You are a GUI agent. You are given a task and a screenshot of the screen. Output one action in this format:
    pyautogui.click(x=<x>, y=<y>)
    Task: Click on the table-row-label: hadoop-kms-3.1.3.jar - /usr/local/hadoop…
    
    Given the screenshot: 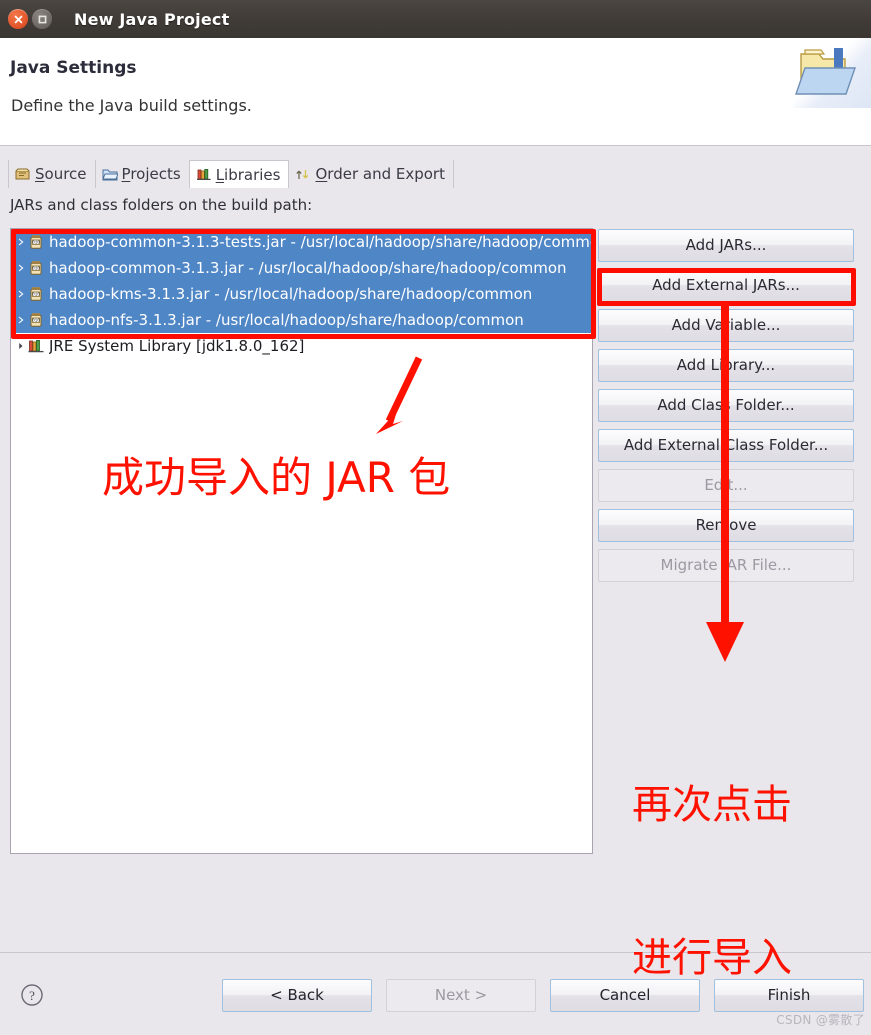 What is the action you would take?
    pyautogui.click(x=291, y=294)
    